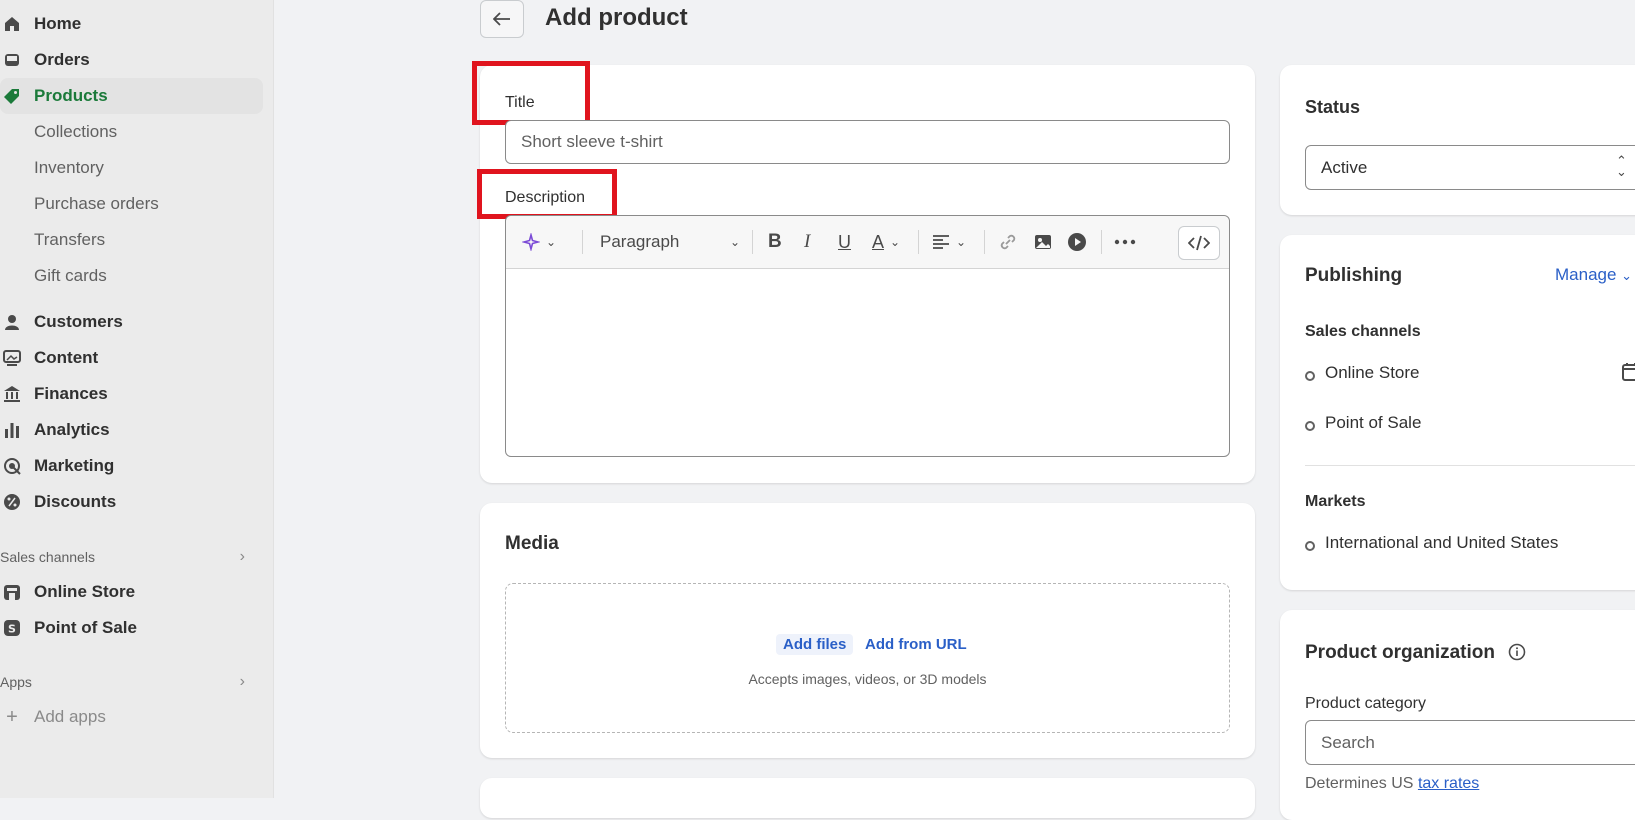 This screenshot has width=1635, height=820. Describe the element at coordinates (1348, 742) in the screenshot. I see `search-placeholder: Search` at that location.